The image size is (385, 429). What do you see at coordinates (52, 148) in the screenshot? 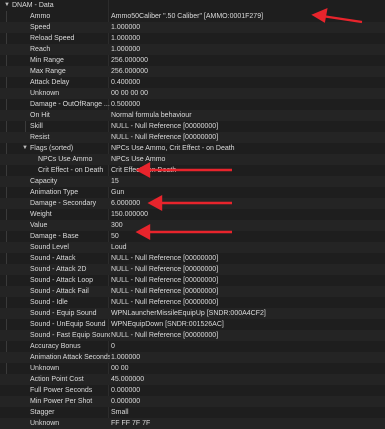
I see `field-name: Flags (sorted)` at bounding box center [52, 148].